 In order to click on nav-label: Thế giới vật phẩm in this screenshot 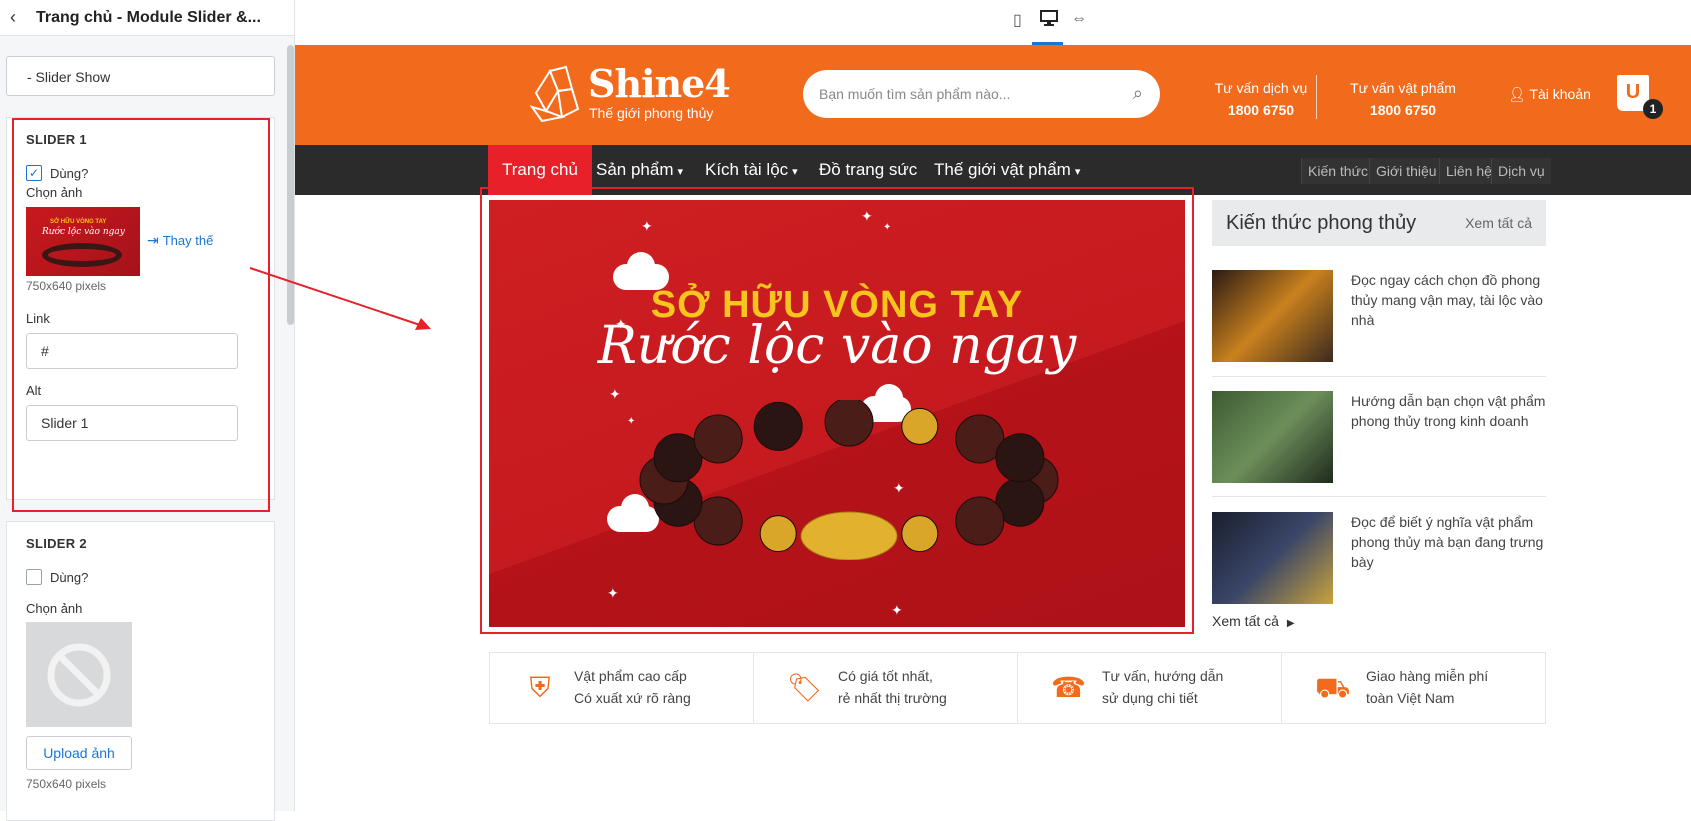, I will do `click(1002, 169)`.